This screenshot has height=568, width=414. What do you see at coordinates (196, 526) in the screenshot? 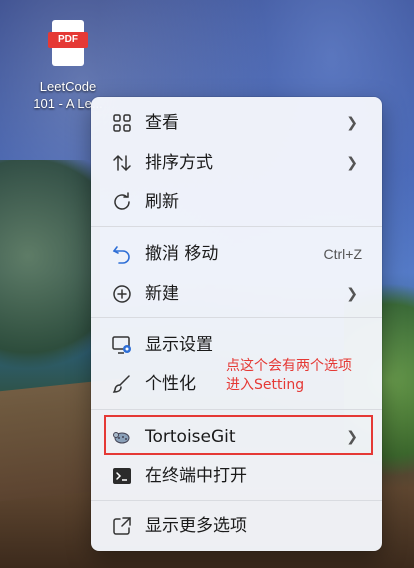
I see `menu-item-label: 显示更多选项` at bounding box center [196, 526].